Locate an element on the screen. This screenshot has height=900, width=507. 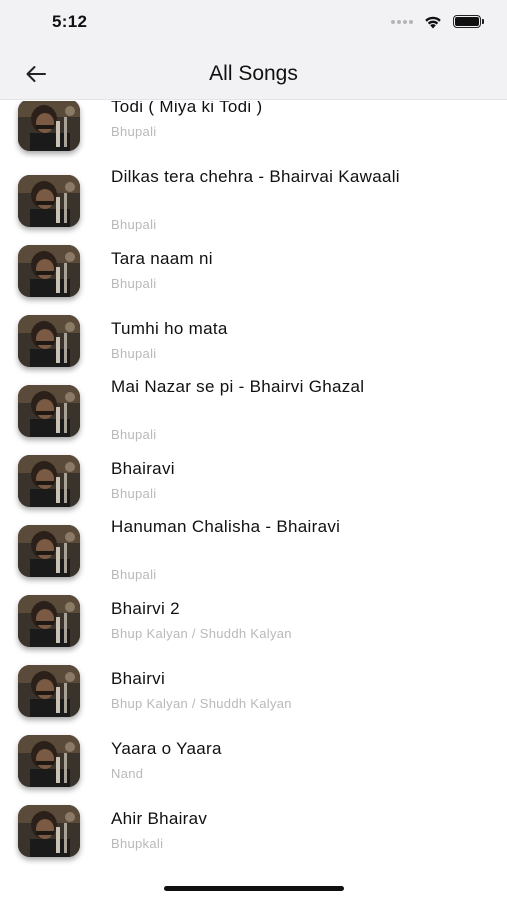
song-title: Mai Nazar se pi - Bhairvi Ghazal is located at coordinates (238, 386).